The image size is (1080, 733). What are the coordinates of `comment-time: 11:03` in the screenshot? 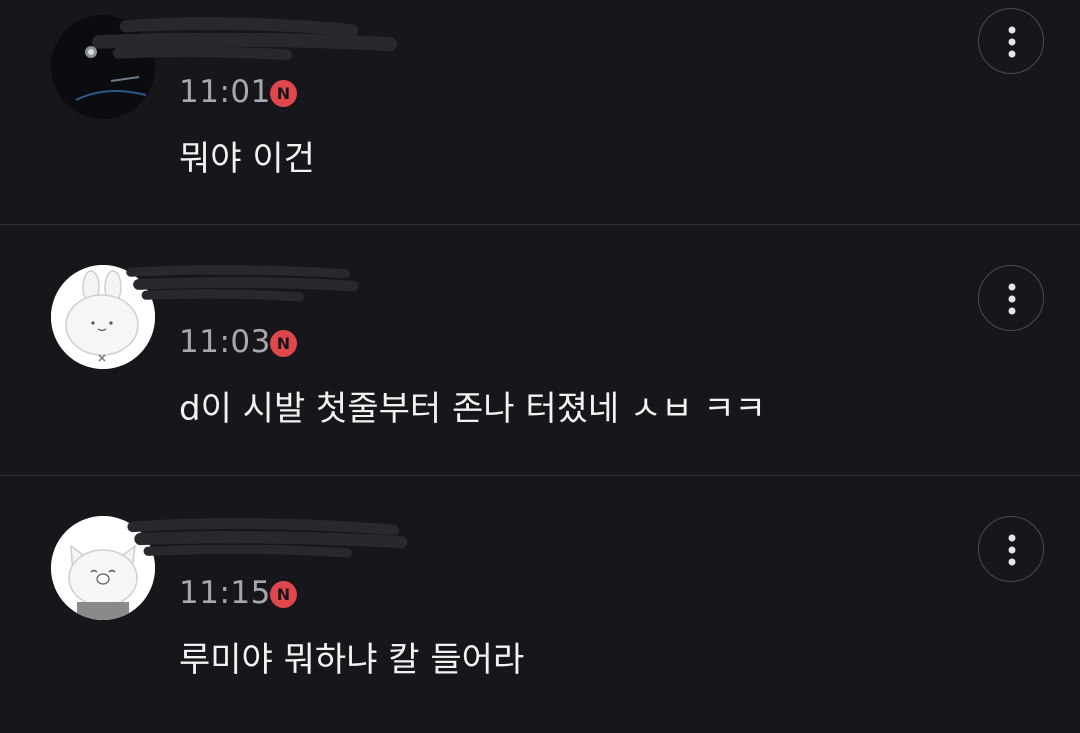 It's located at (225, 342).